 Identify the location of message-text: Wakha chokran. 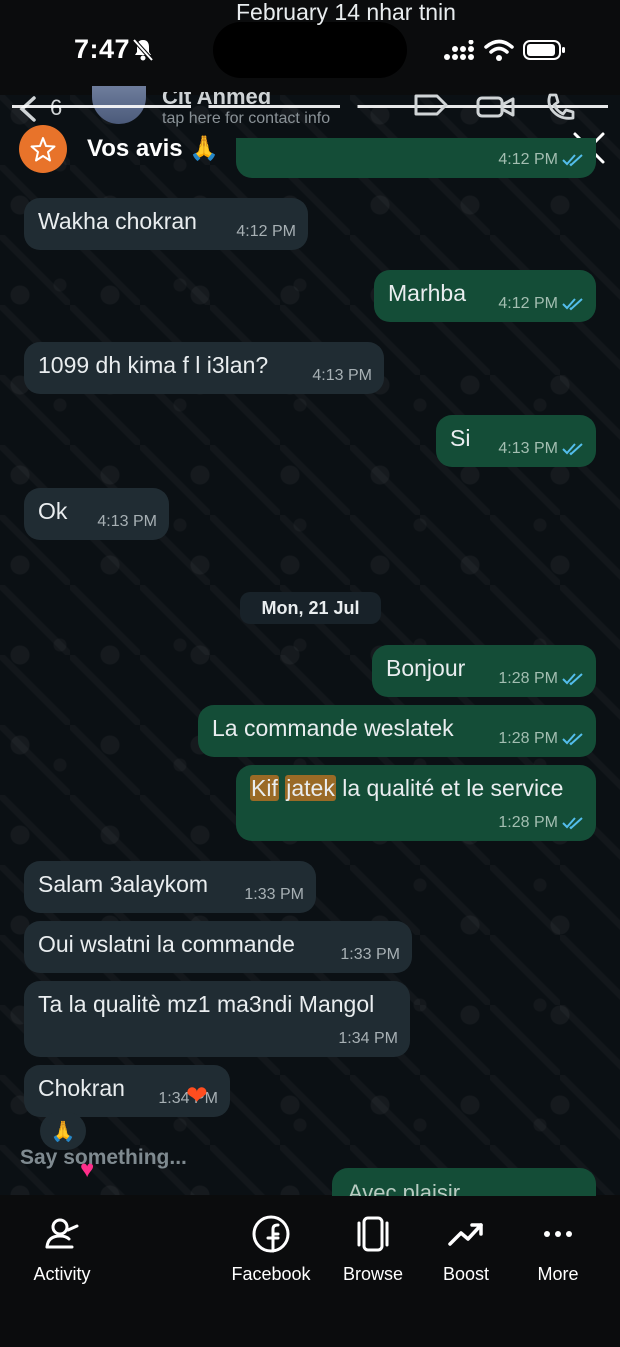
(117, 221).